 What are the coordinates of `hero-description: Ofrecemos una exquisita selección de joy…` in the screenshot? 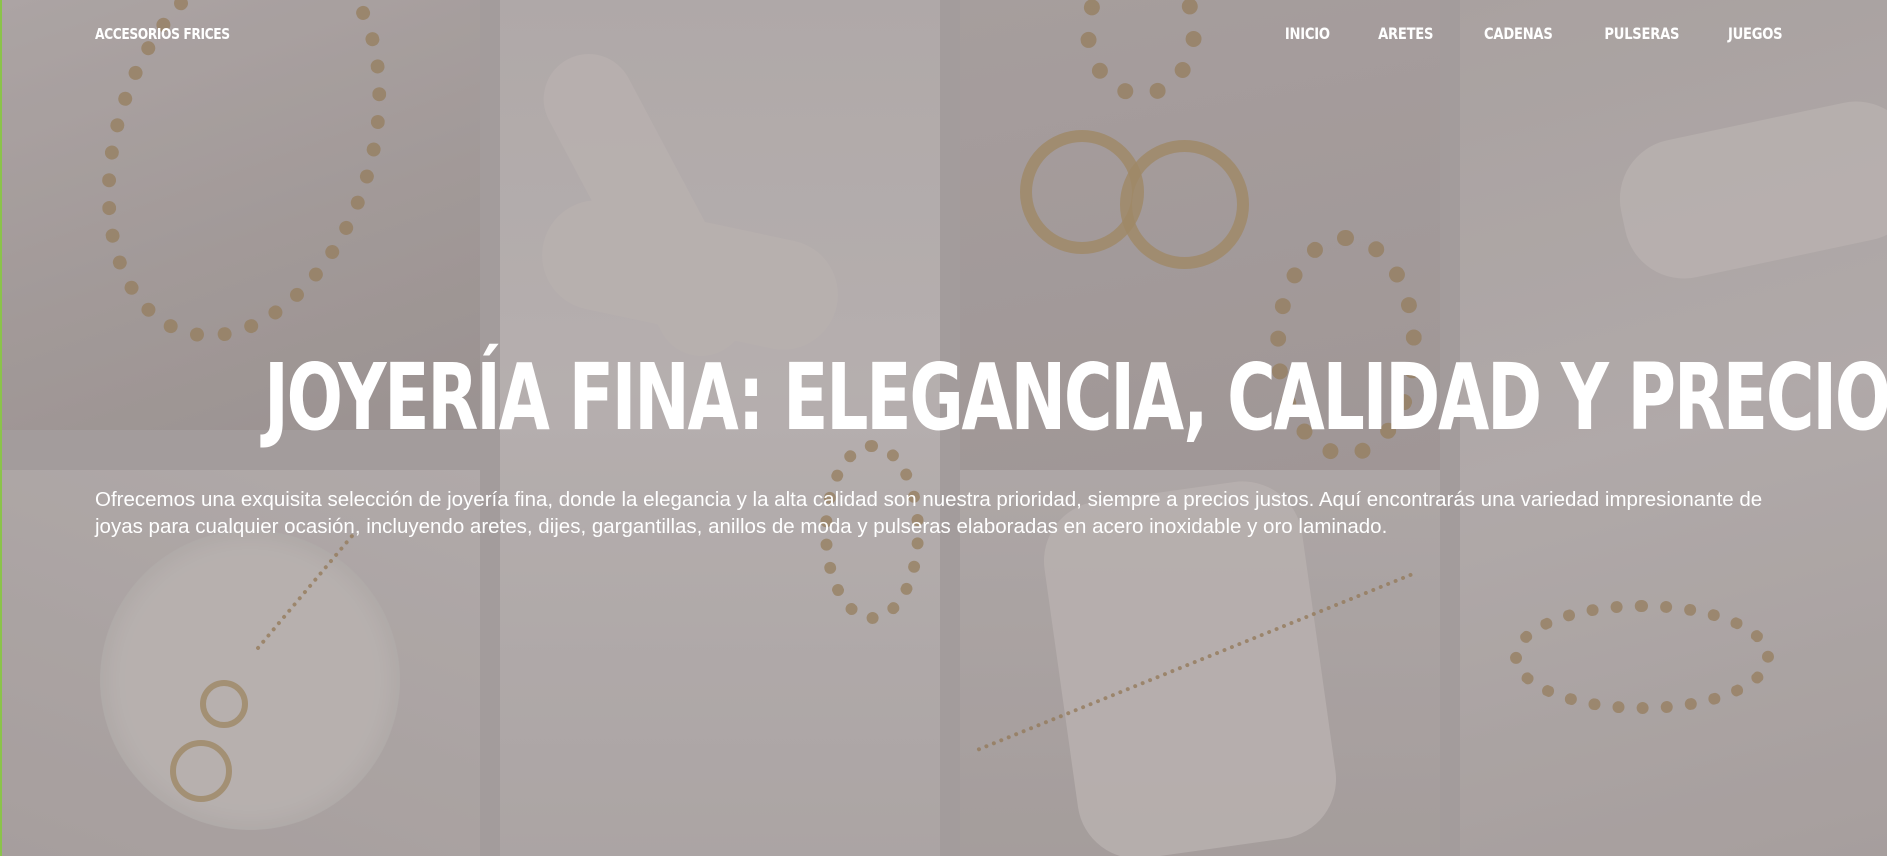 It's located at (929, 513).